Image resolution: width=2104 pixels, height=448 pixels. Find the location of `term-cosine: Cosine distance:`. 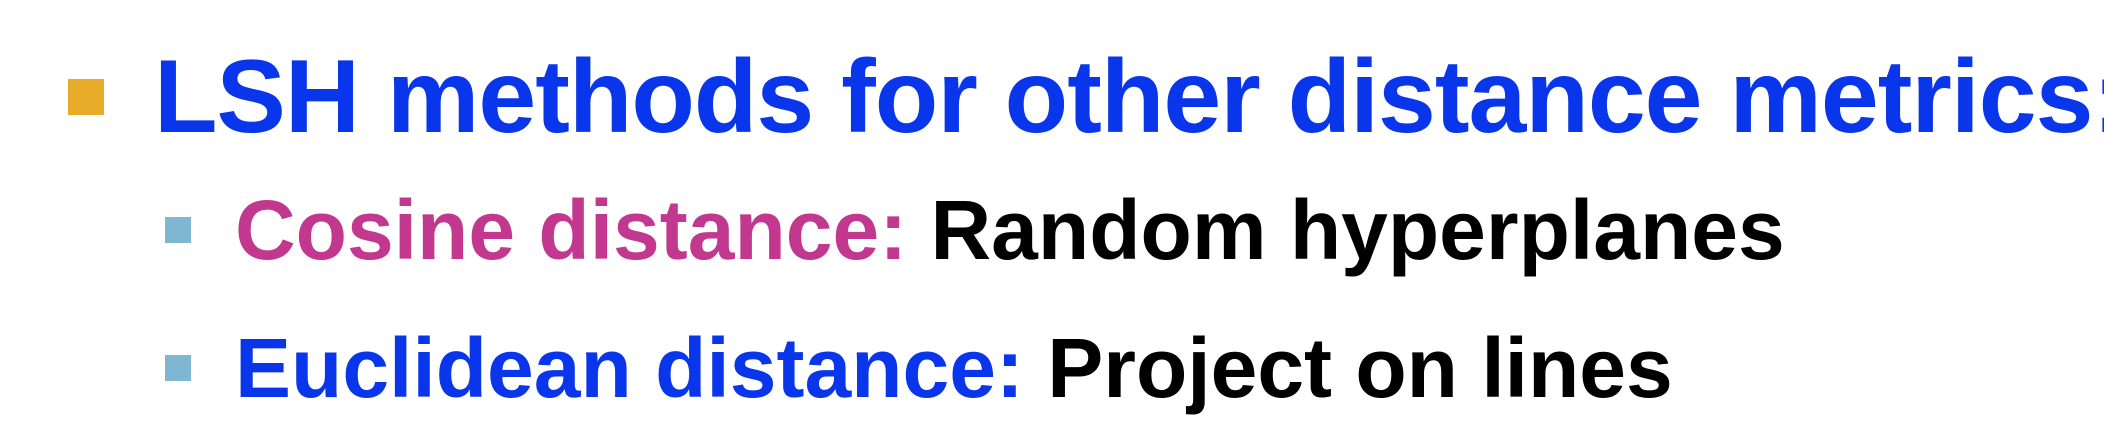

term-cosine: Cosine distance: is located at coordinates (571, 229).